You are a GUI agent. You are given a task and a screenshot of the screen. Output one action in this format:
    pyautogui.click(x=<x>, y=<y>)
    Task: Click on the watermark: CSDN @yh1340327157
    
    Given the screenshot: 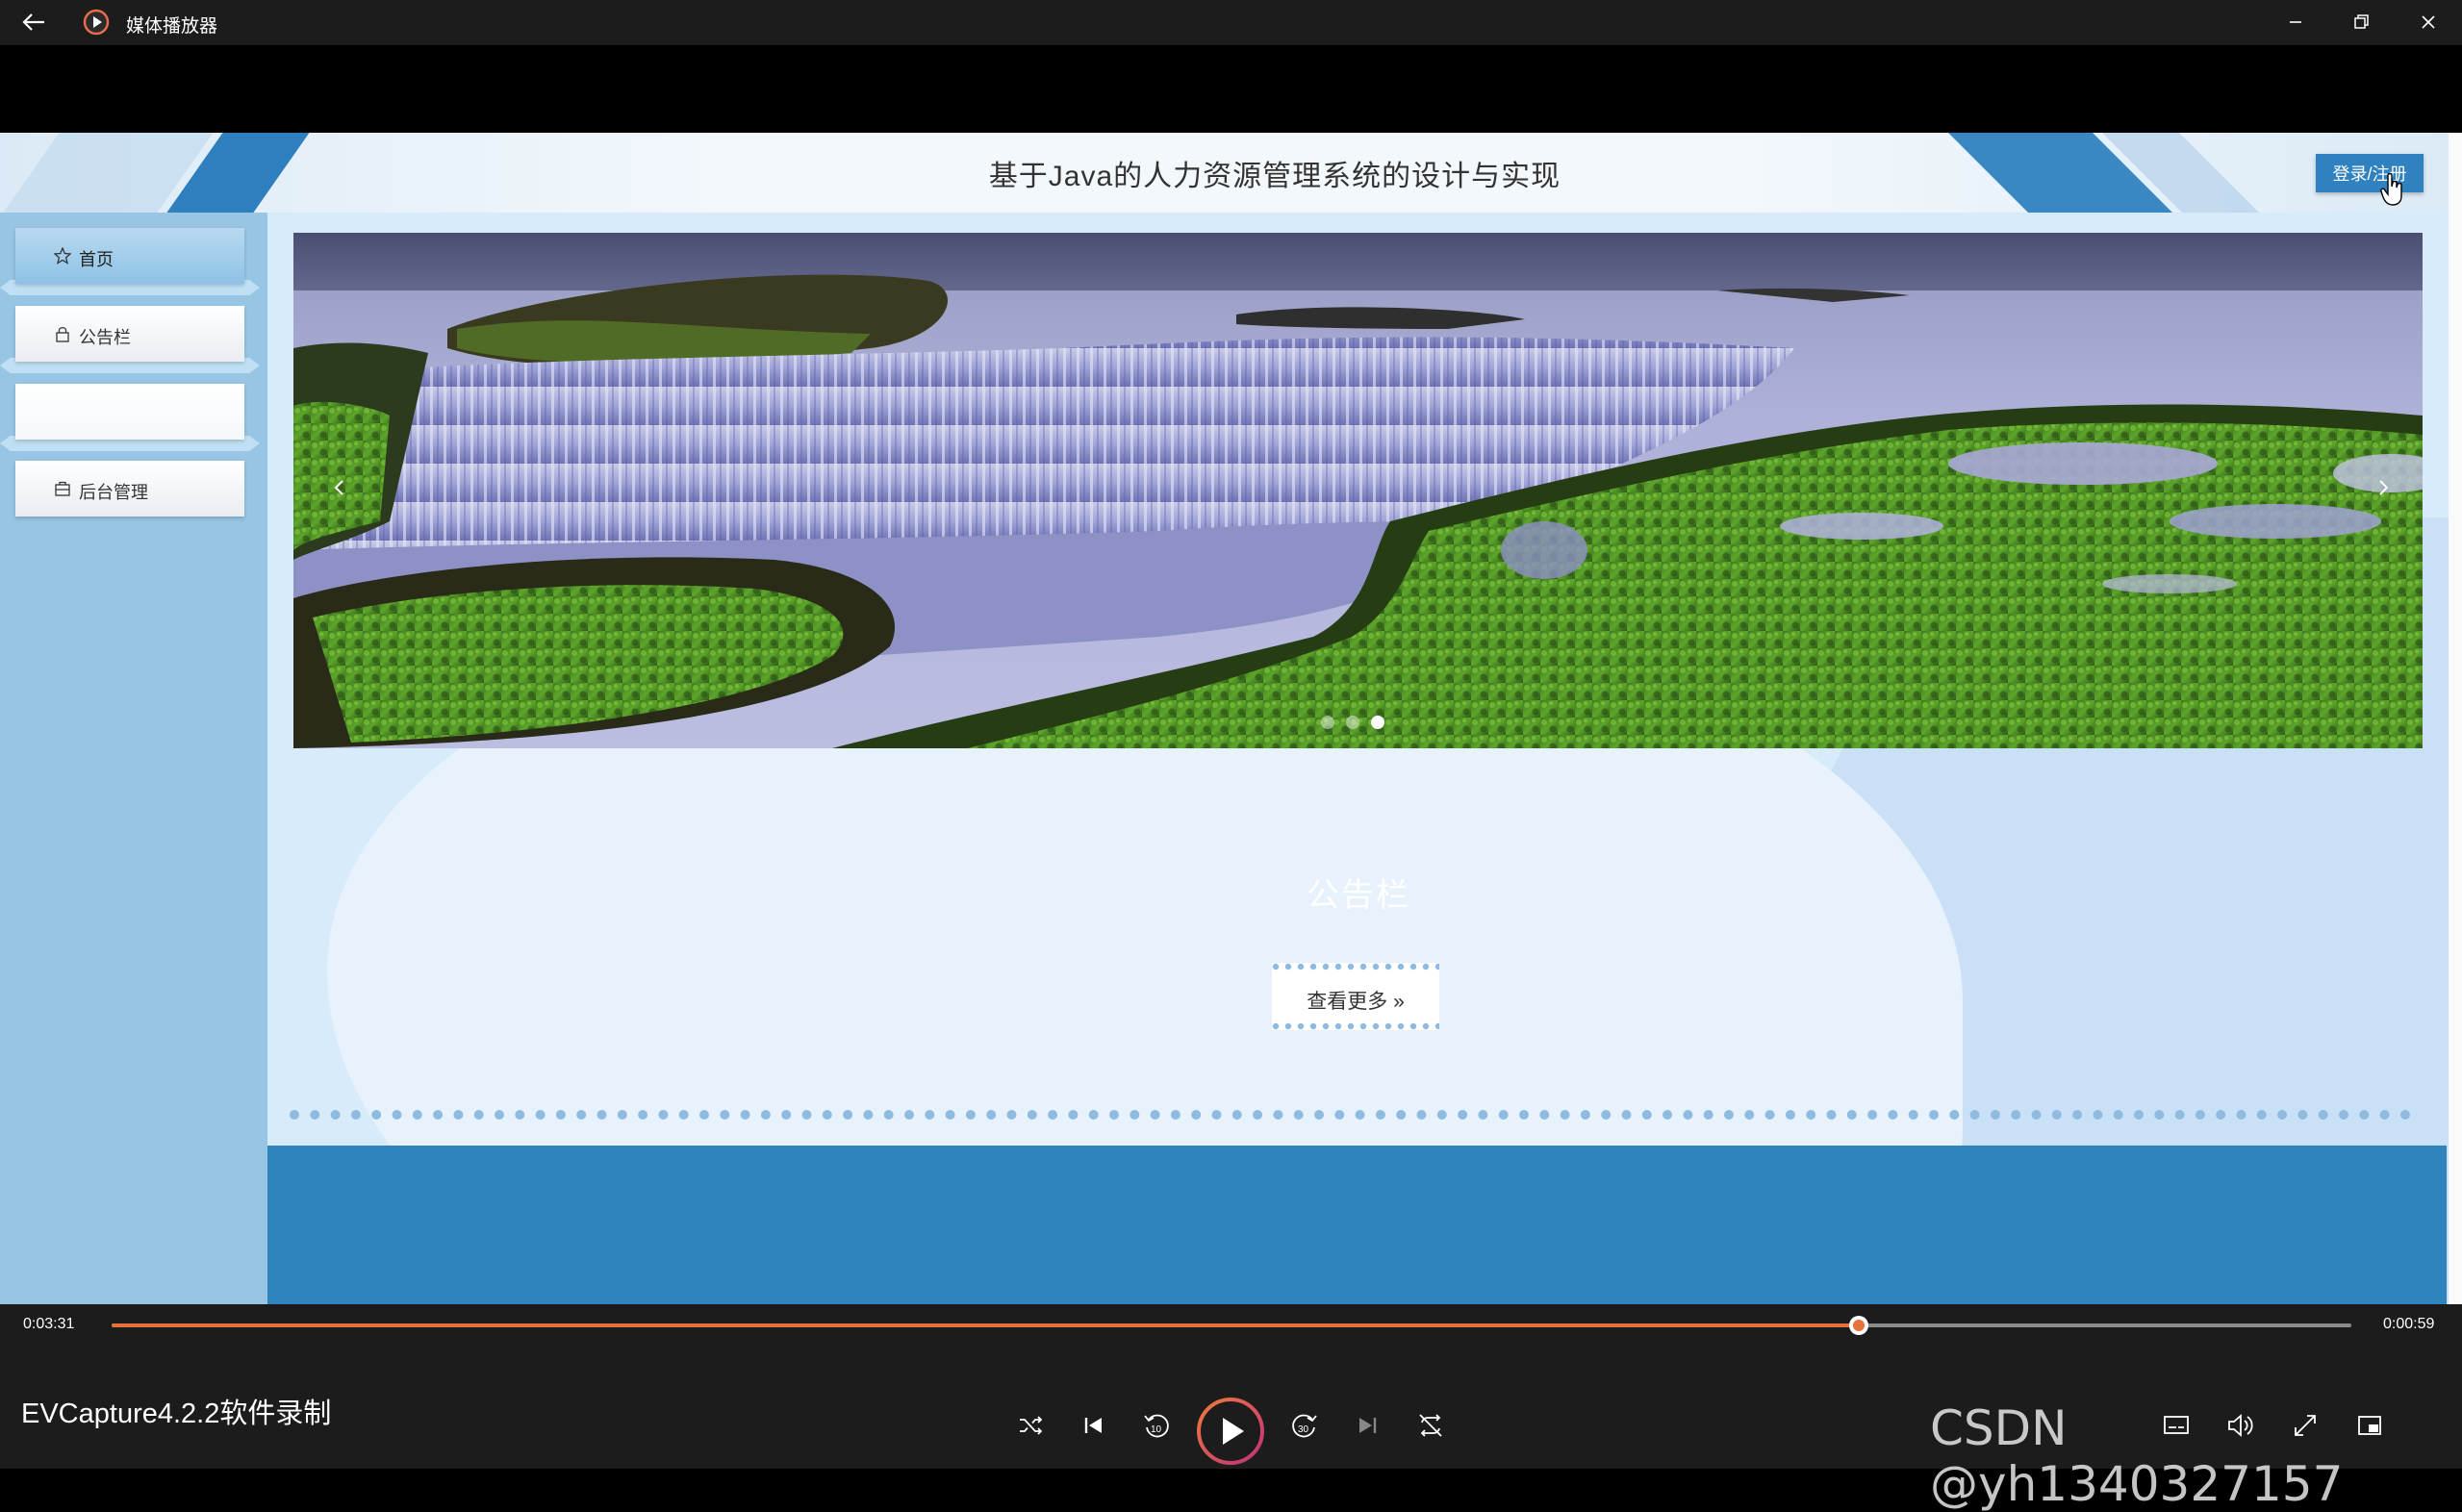 What is the action you would take?
    pyautogui.click(x=2137, y=1456)
    